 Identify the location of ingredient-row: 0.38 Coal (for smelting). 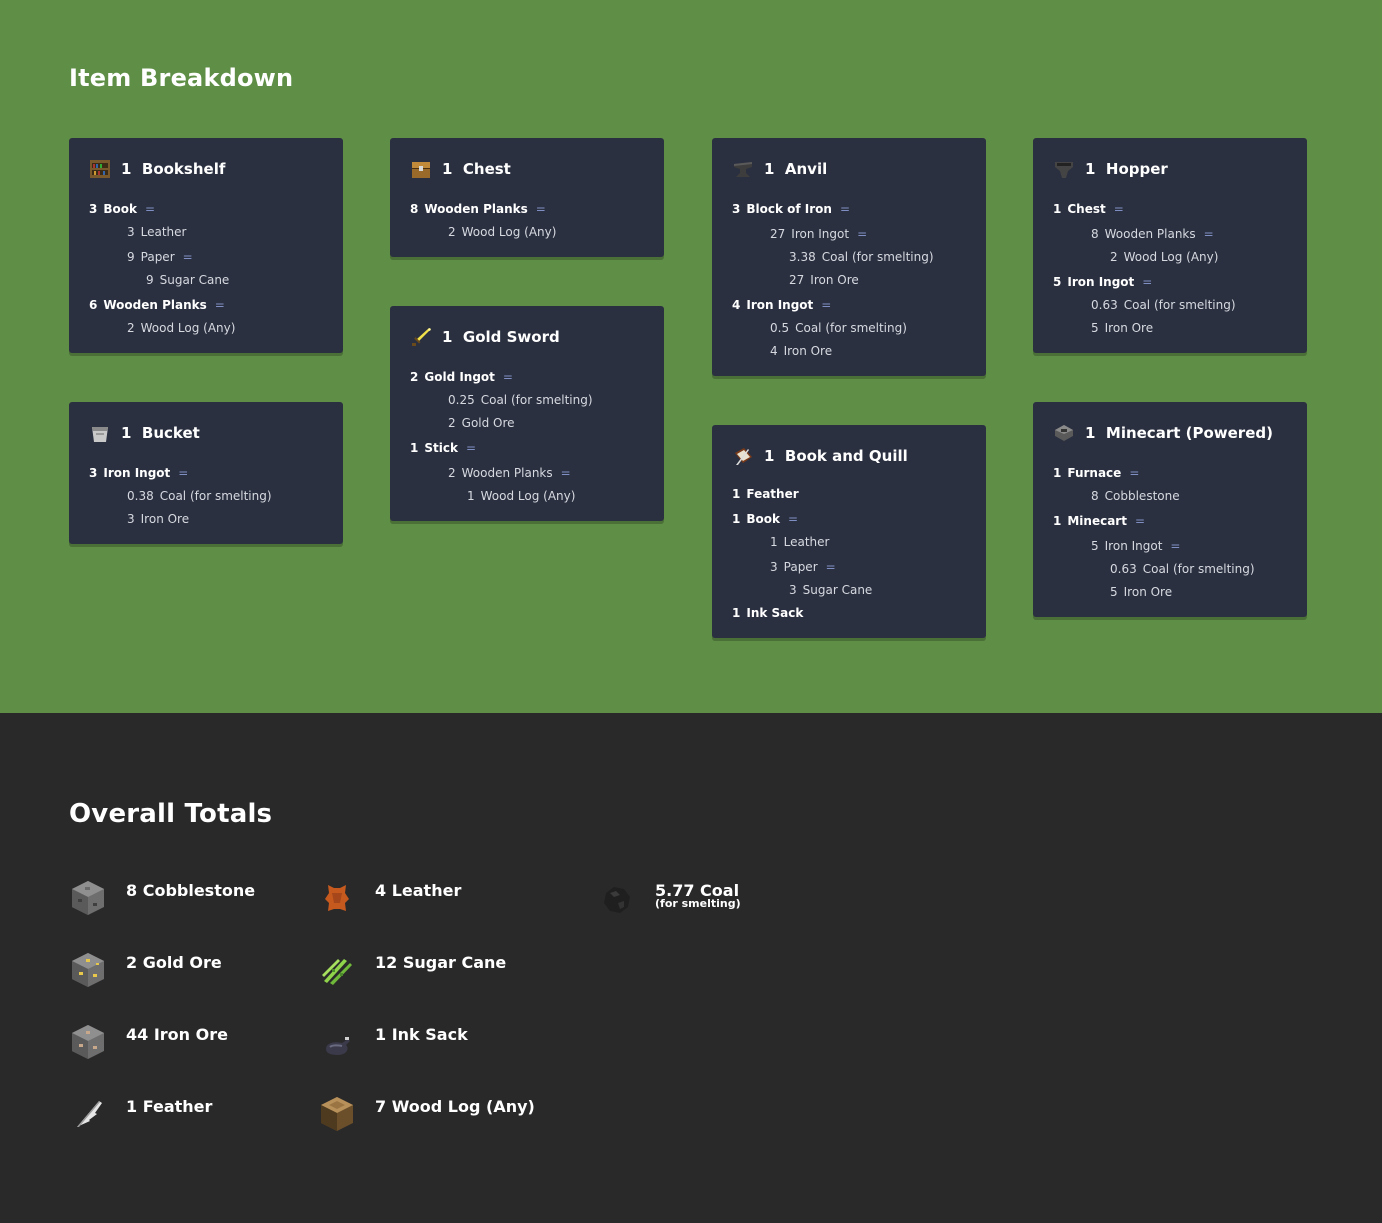
(199, 496).